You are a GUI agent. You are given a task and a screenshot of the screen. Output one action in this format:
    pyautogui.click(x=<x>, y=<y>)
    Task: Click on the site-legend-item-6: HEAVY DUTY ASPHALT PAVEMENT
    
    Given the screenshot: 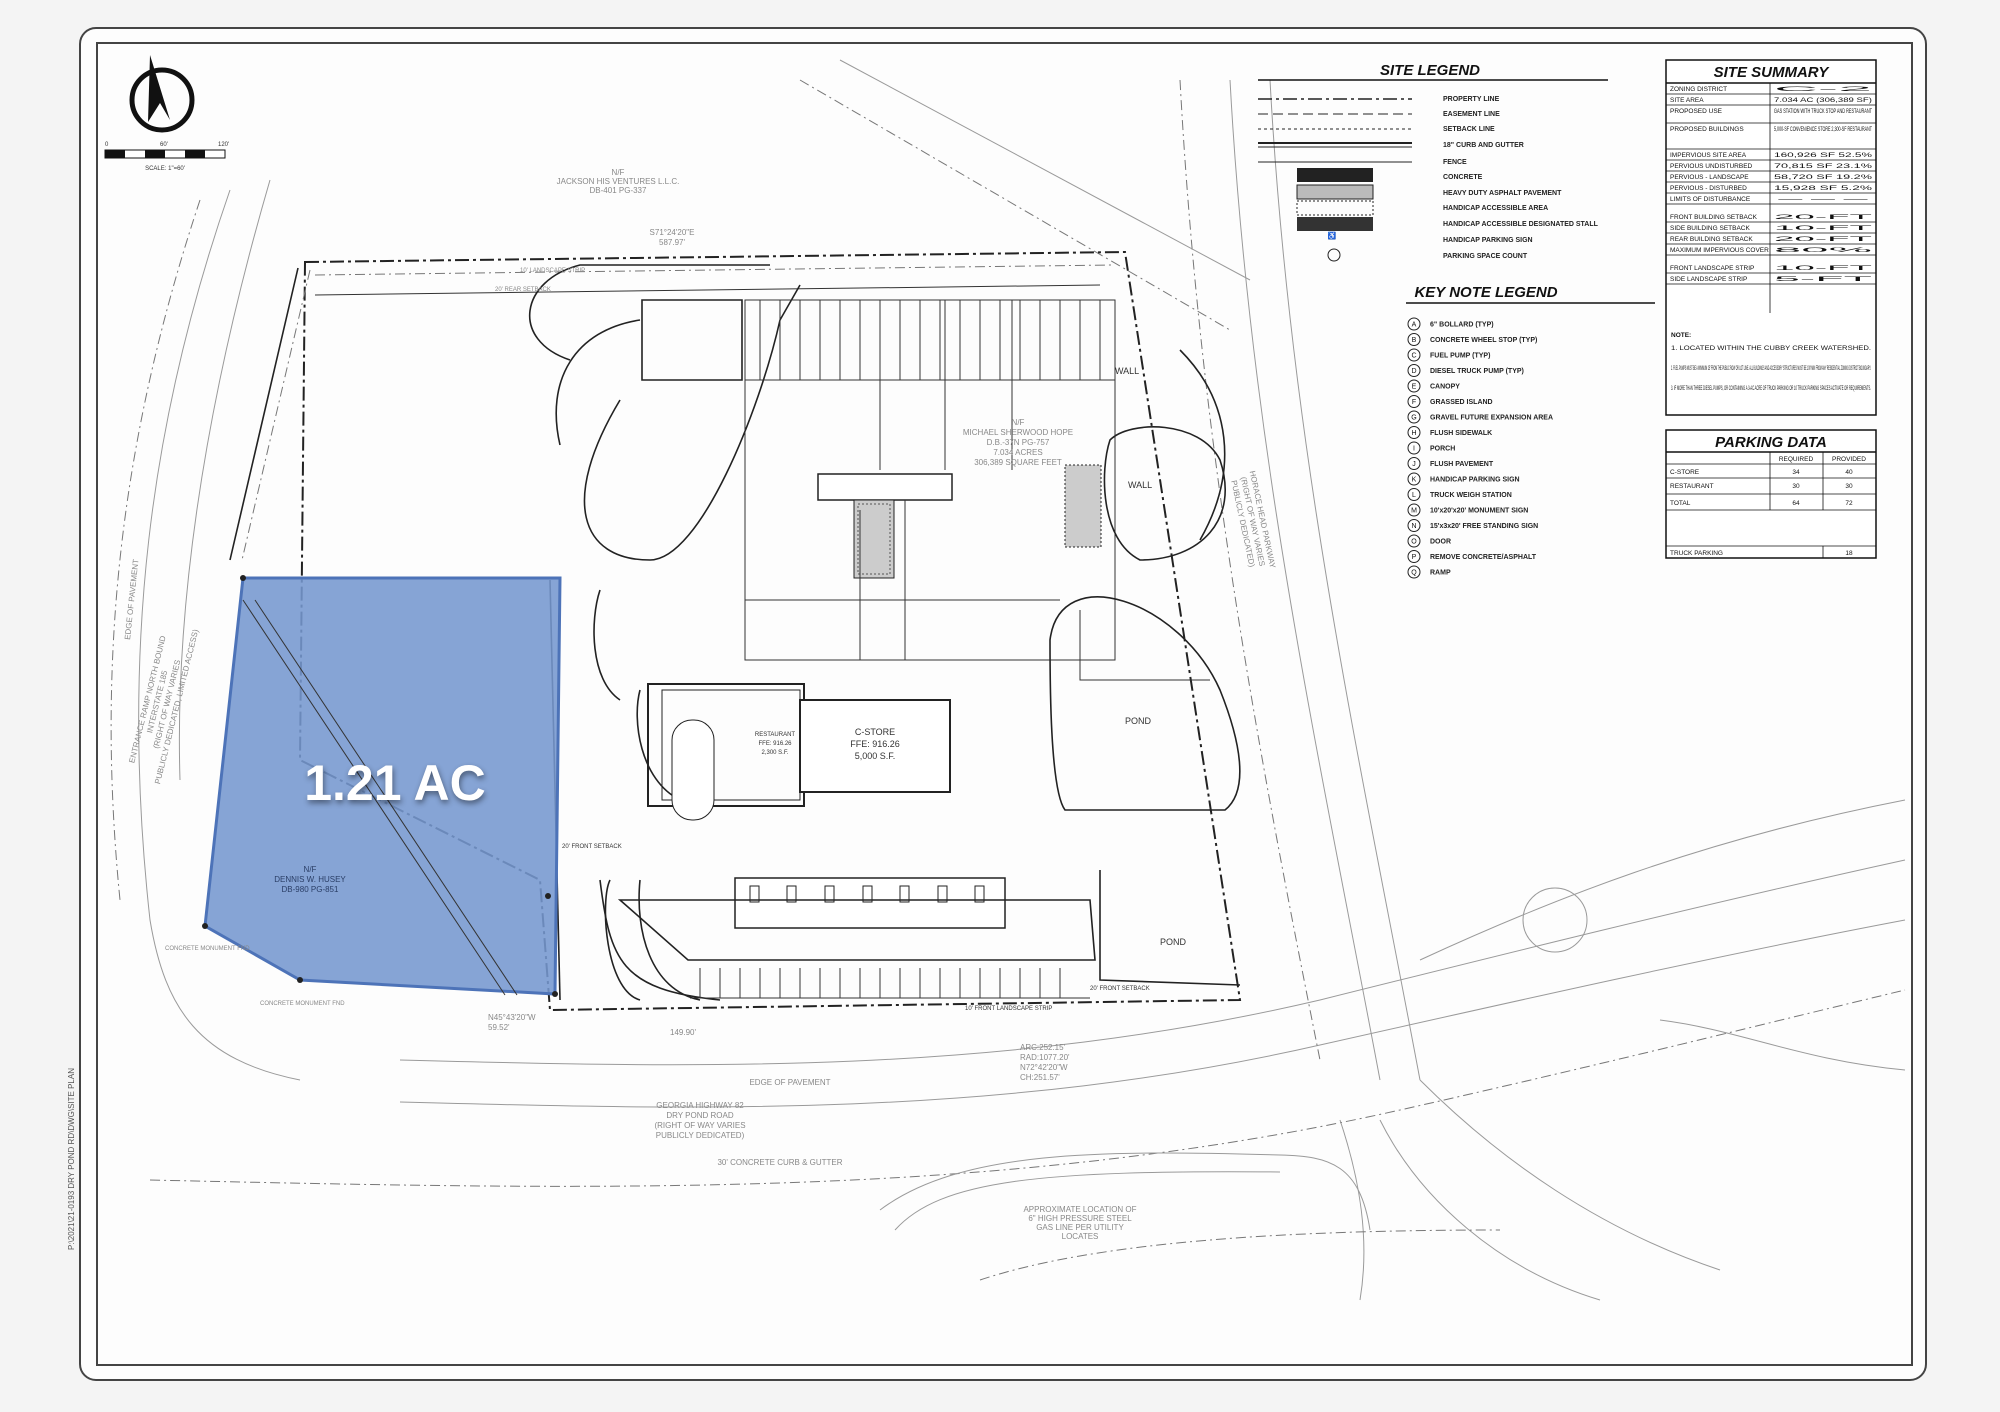 What is the action you would take?
    pyautogui.click(x=1502, y=193)
    